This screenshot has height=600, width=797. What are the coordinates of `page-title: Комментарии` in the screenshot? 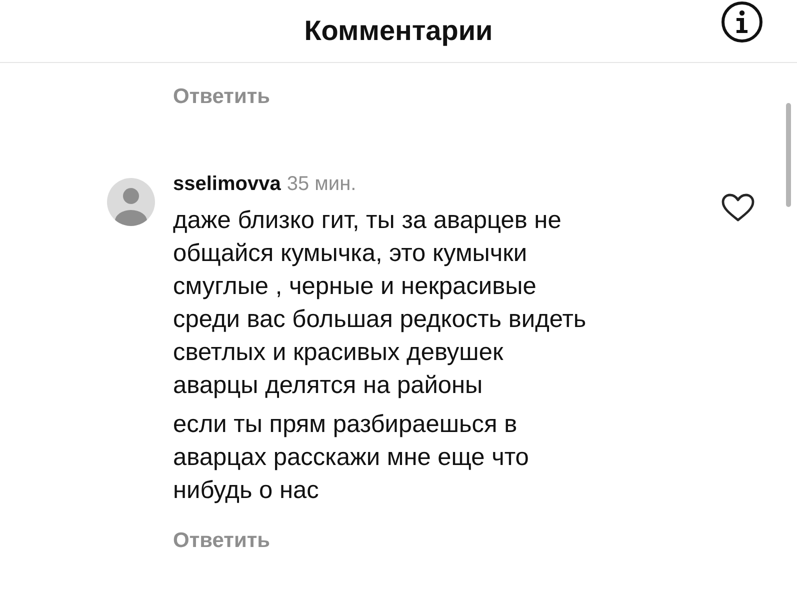 It's located at (398, 31).